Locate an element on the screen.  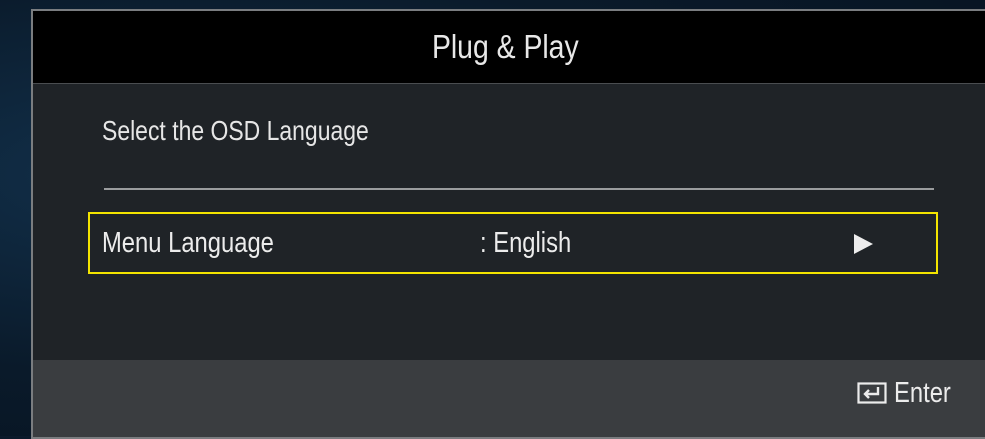
option-value: : English is located at coordinates (535, 243).